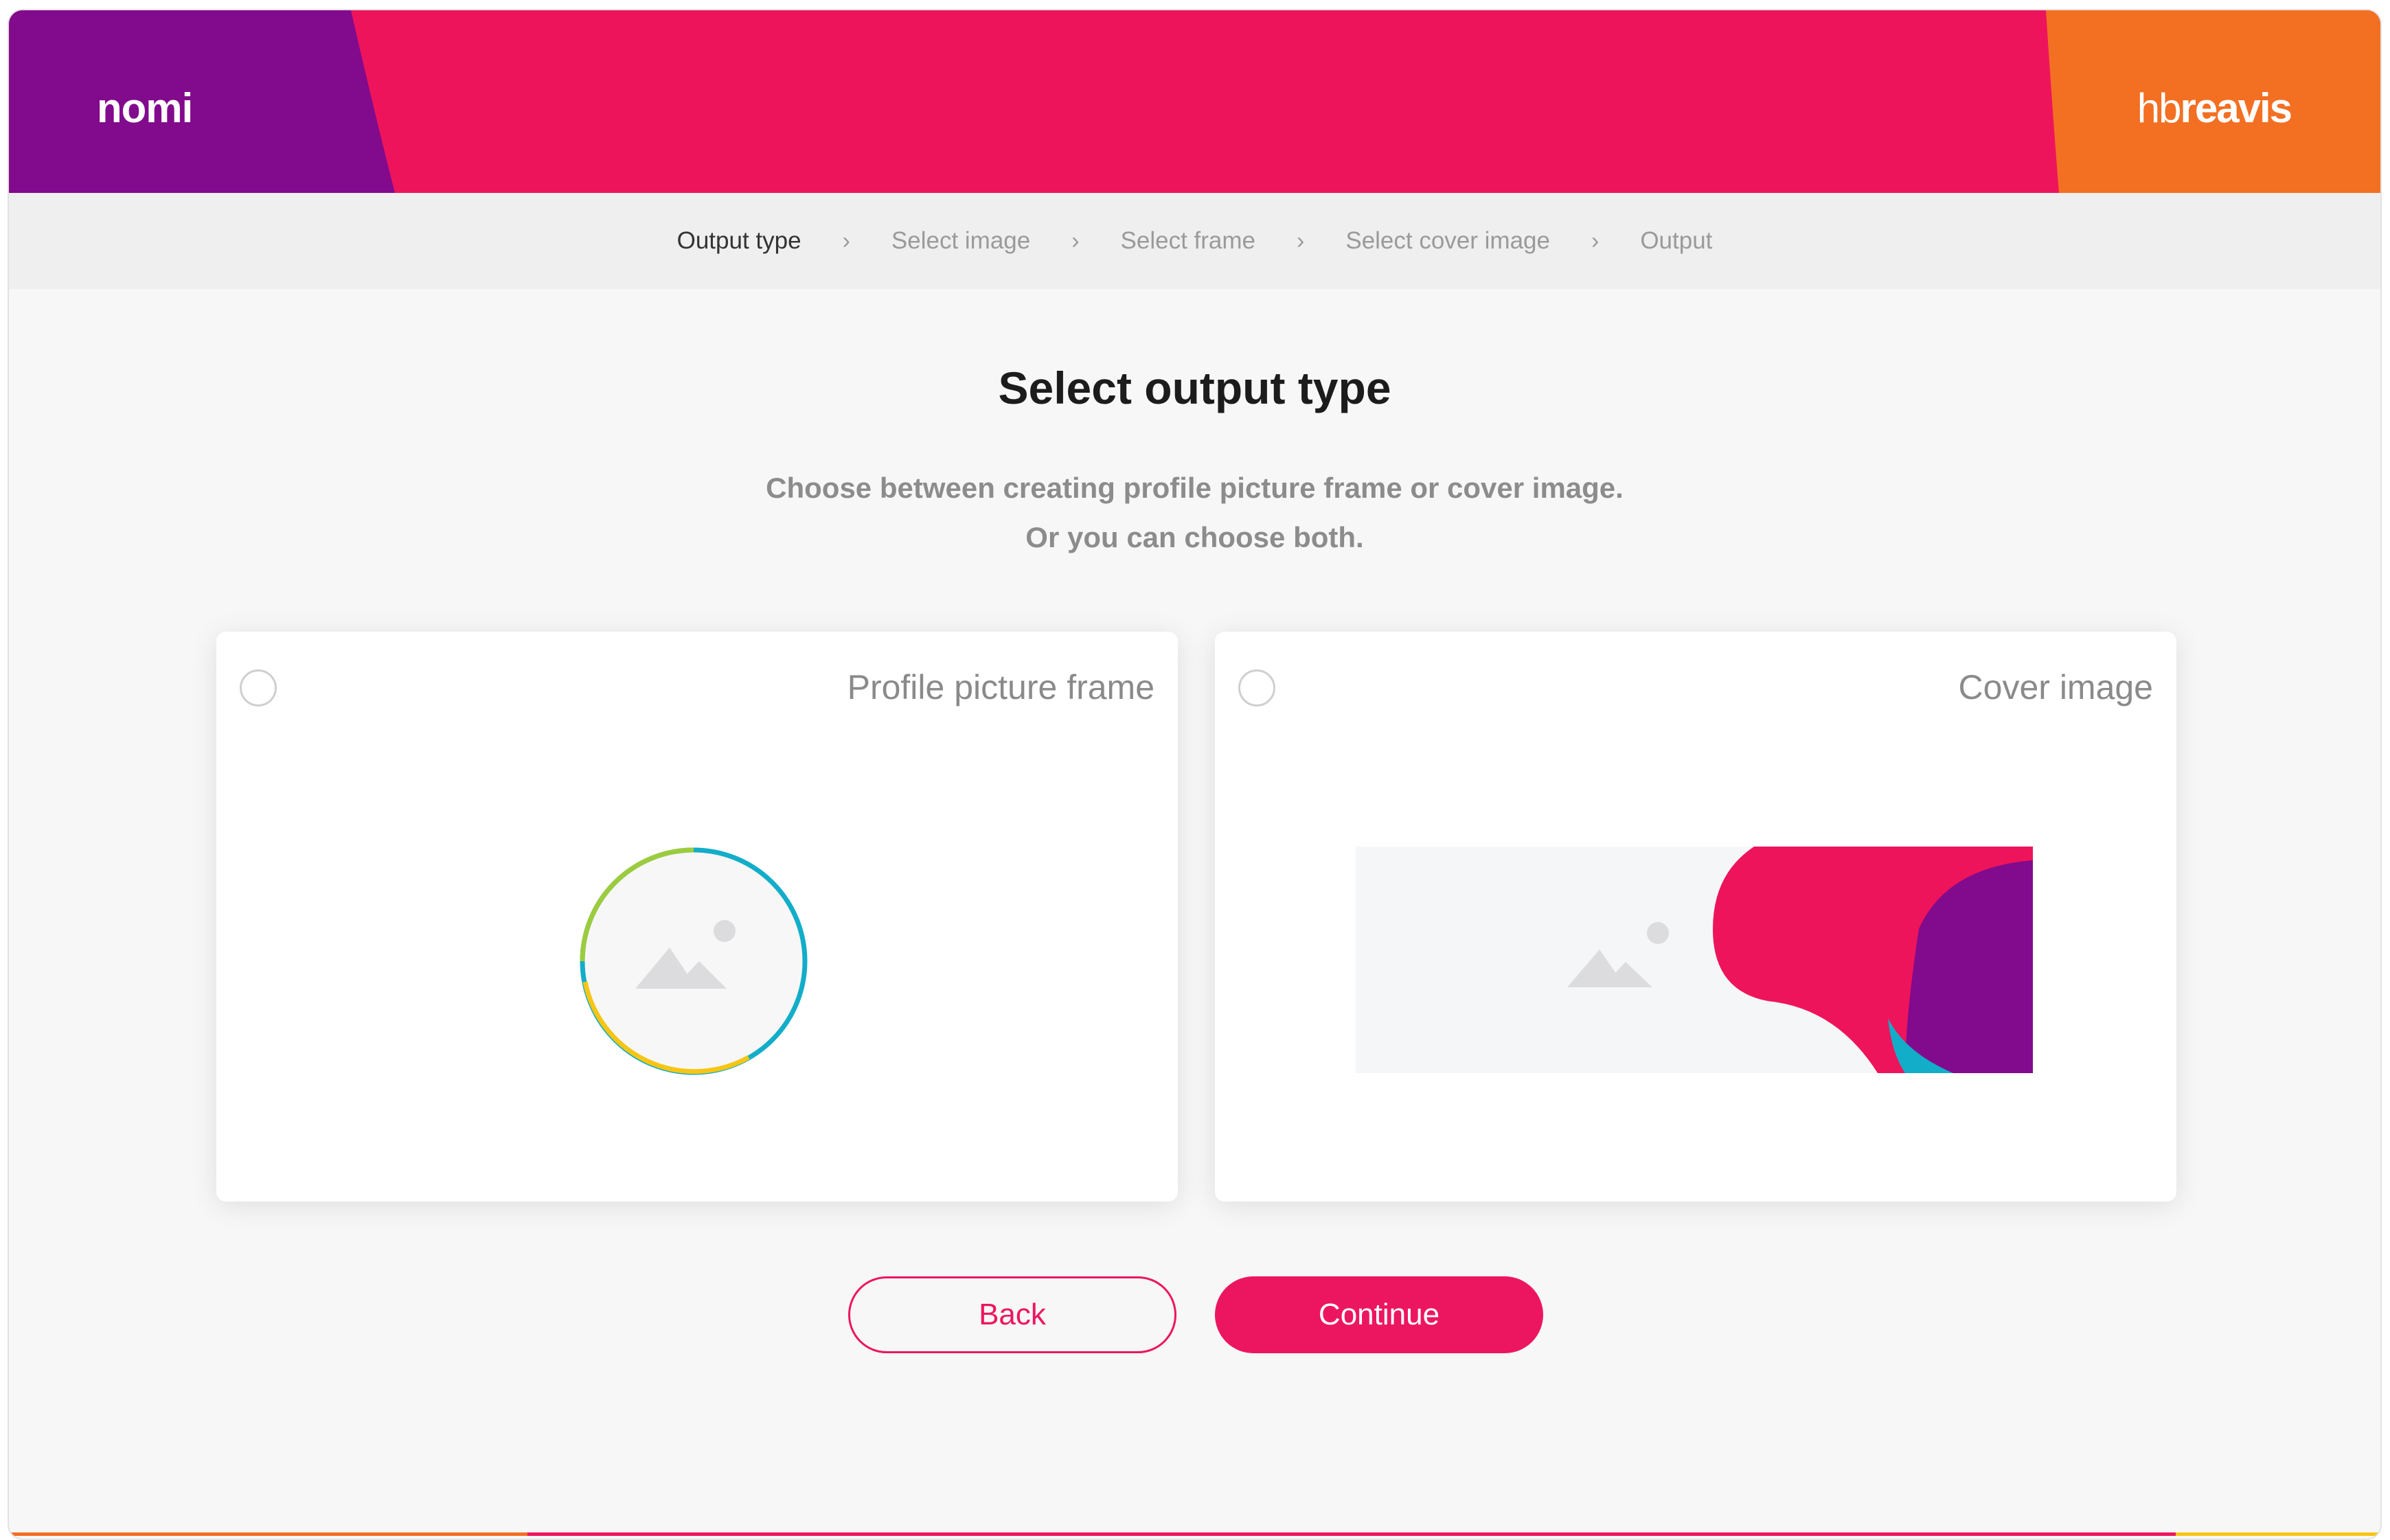 This screenshot has width=2390, height=1540. Describe the element at coordinates (2055, 687) in the screenshot. I see `option-label: Cover image` at that location.